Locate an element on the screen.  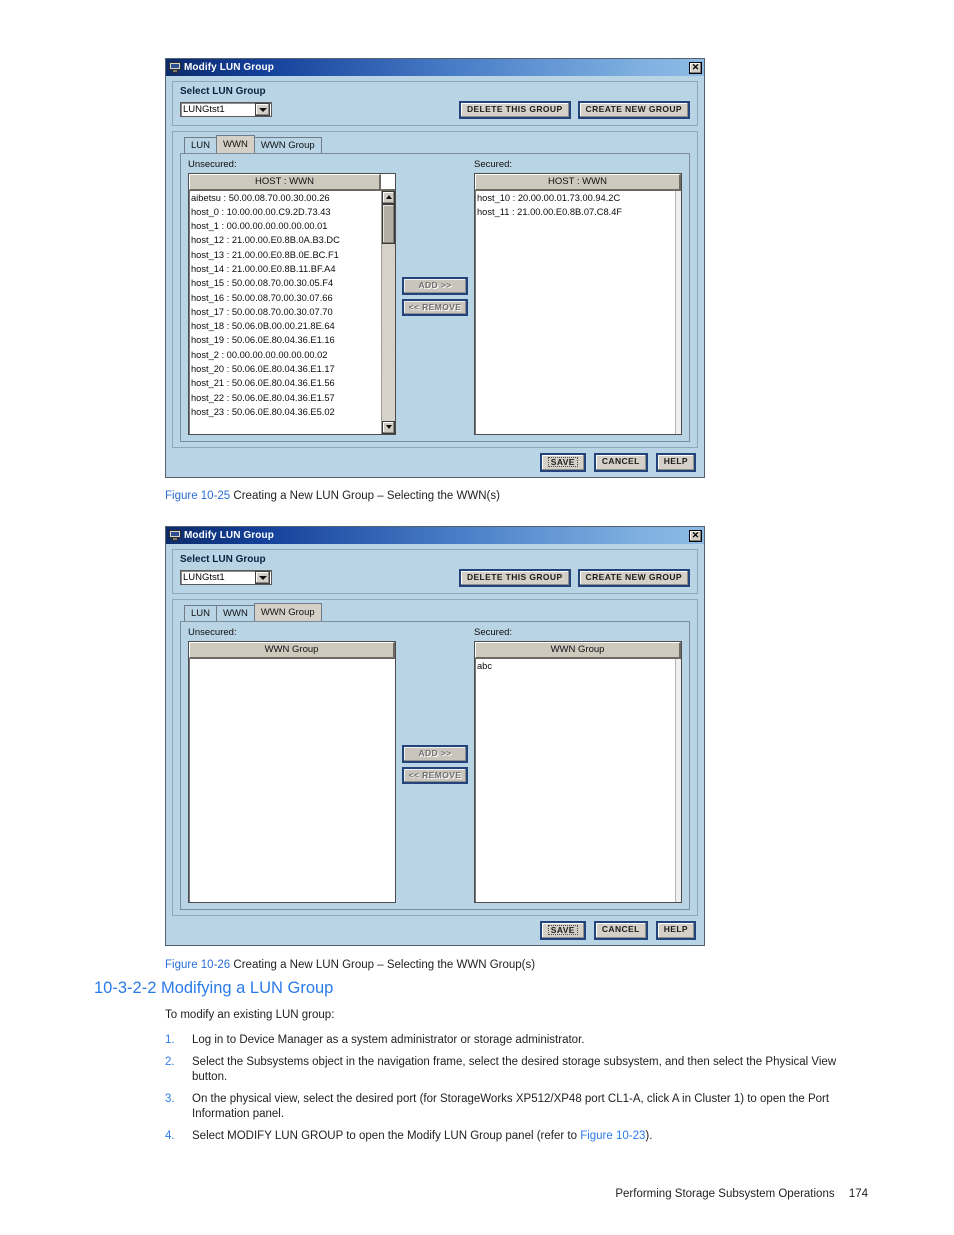
secured-listbox: WWN Group abc is located at coordinates (578, 771).